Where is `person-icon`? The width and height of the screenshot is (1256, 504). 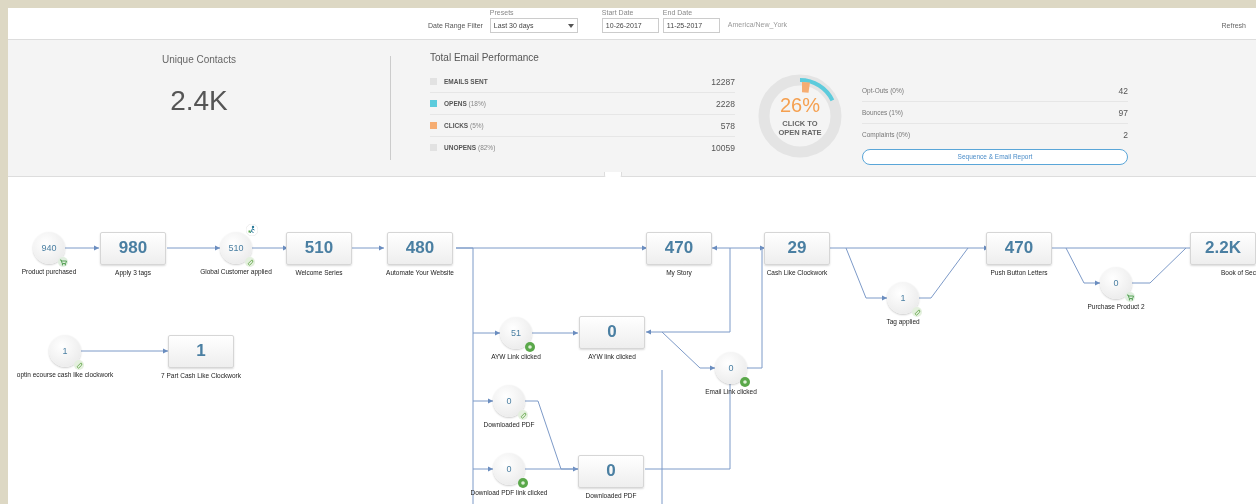
person-icon is located at coordinates (252, 230).